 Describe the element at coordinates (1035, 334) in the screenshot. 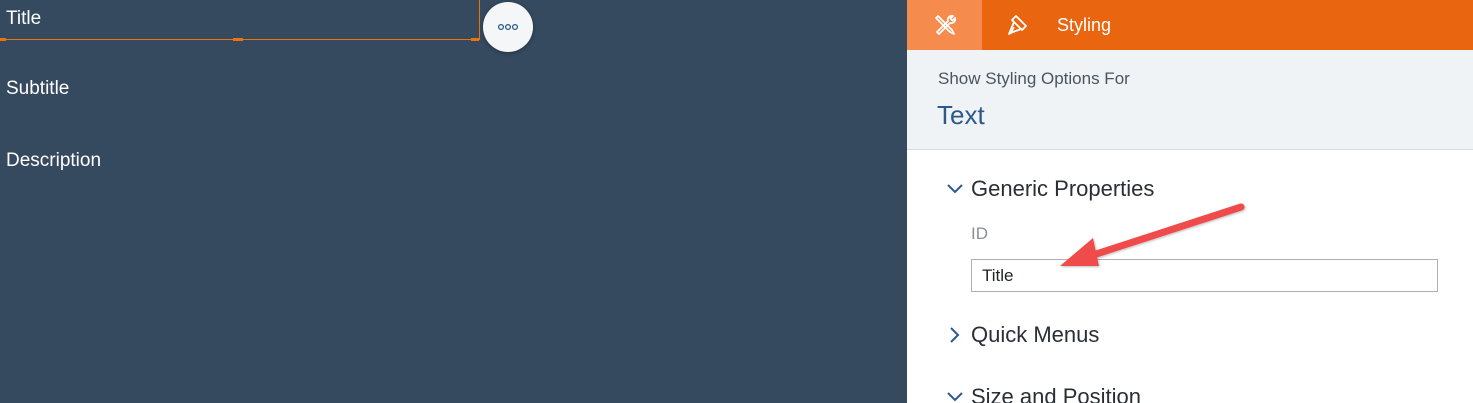

I see `section-quick-menus-label: Quick Menus` at that location.